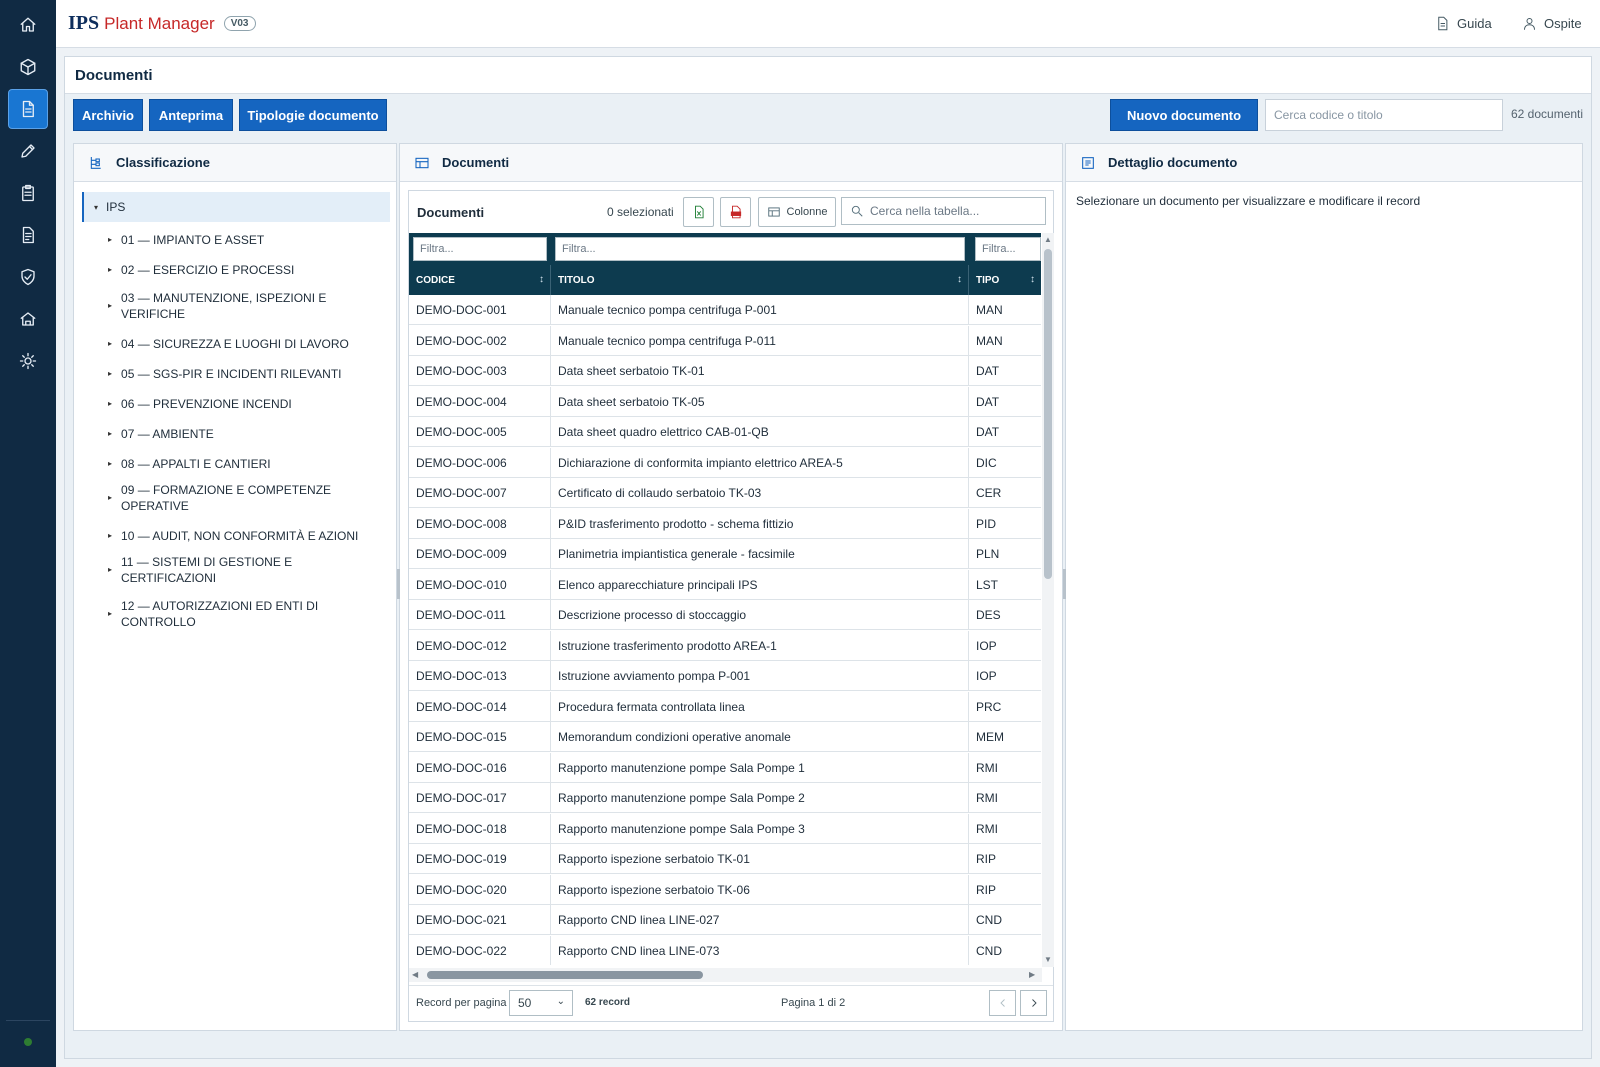 This screenshot has height=1067, width=1600. I want to click on tree-item: ▸ 04 — SICUREZZA E LUOGHI DI LAVORO, so click(242, 344).